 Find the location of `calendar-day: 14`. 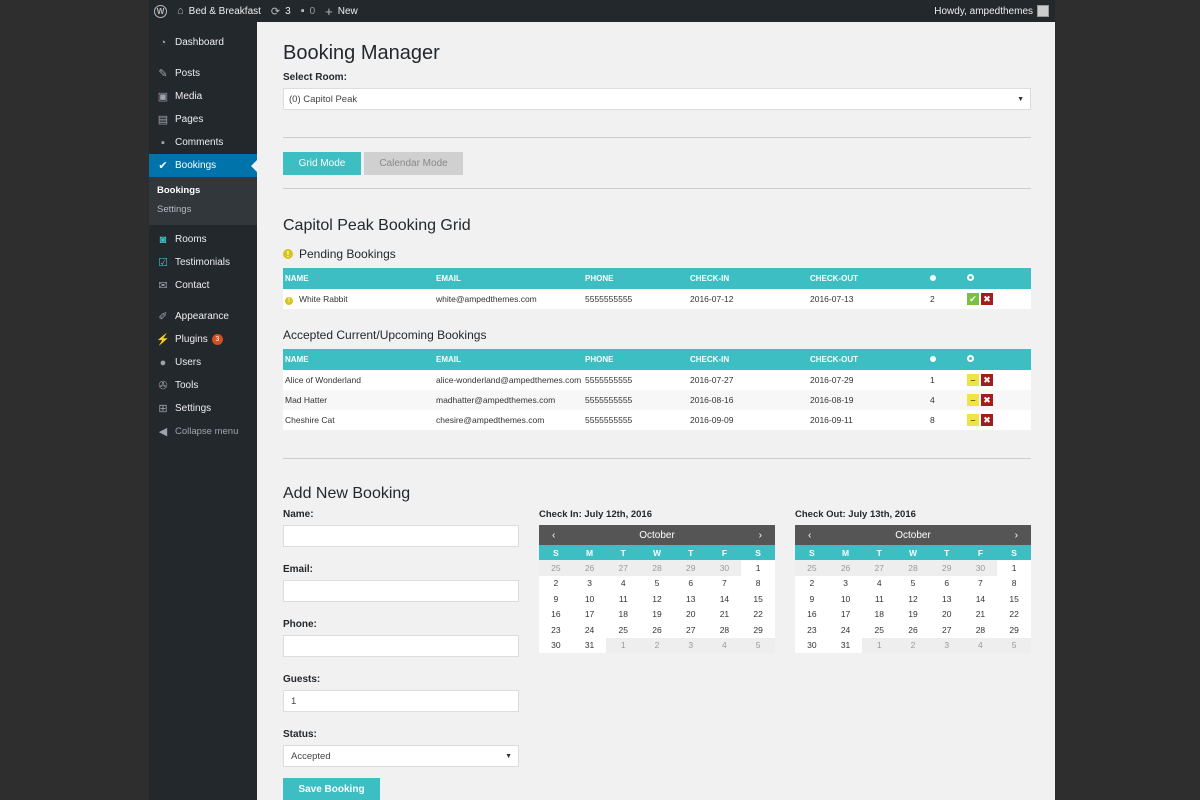

calendar-day: 14 is located at coordinates (980, 599).